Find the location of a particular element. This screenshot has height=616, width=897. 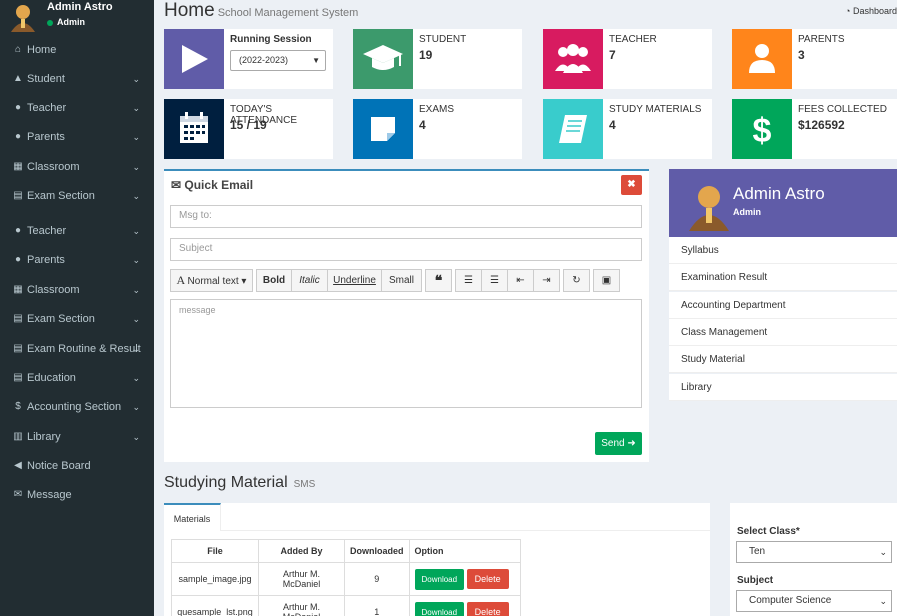

student-icon-box is located at coordinates (383, 59).